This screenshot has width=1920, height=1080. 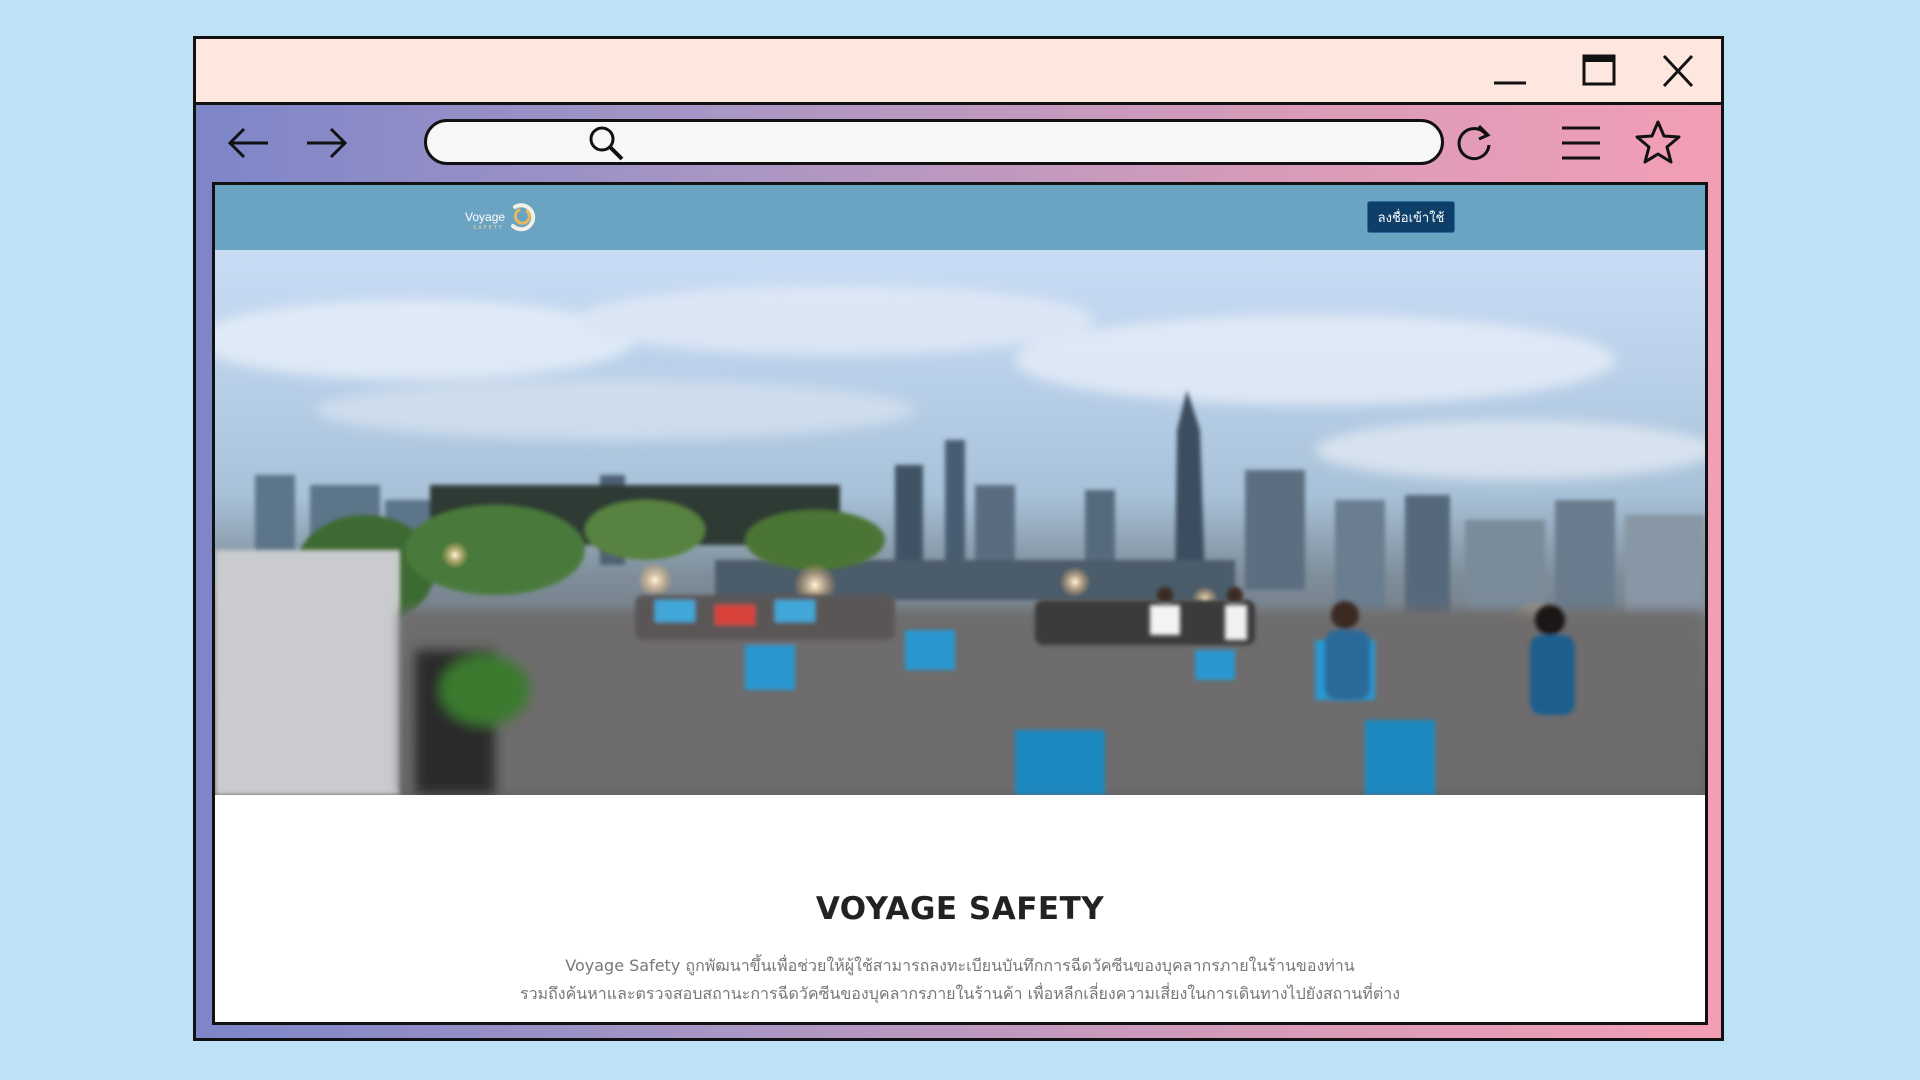 What do you see at coordinates (249, 143) in the screenshot?
I see `arrow-left-icon` at bounding box center [249, 143].